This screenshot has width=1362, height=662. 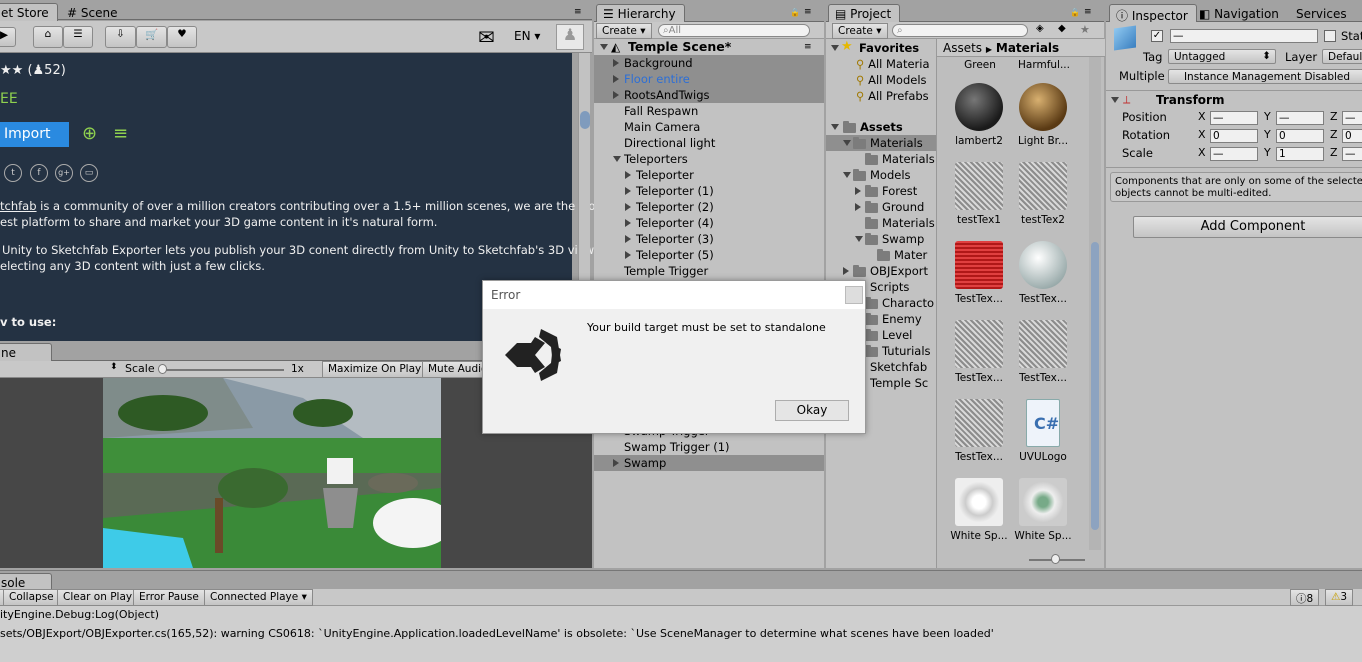 What do you see at coordinates (962, 48) in the screenshot?
I see `breadcrumb-root: Assets` at bounding box center [962, 48].